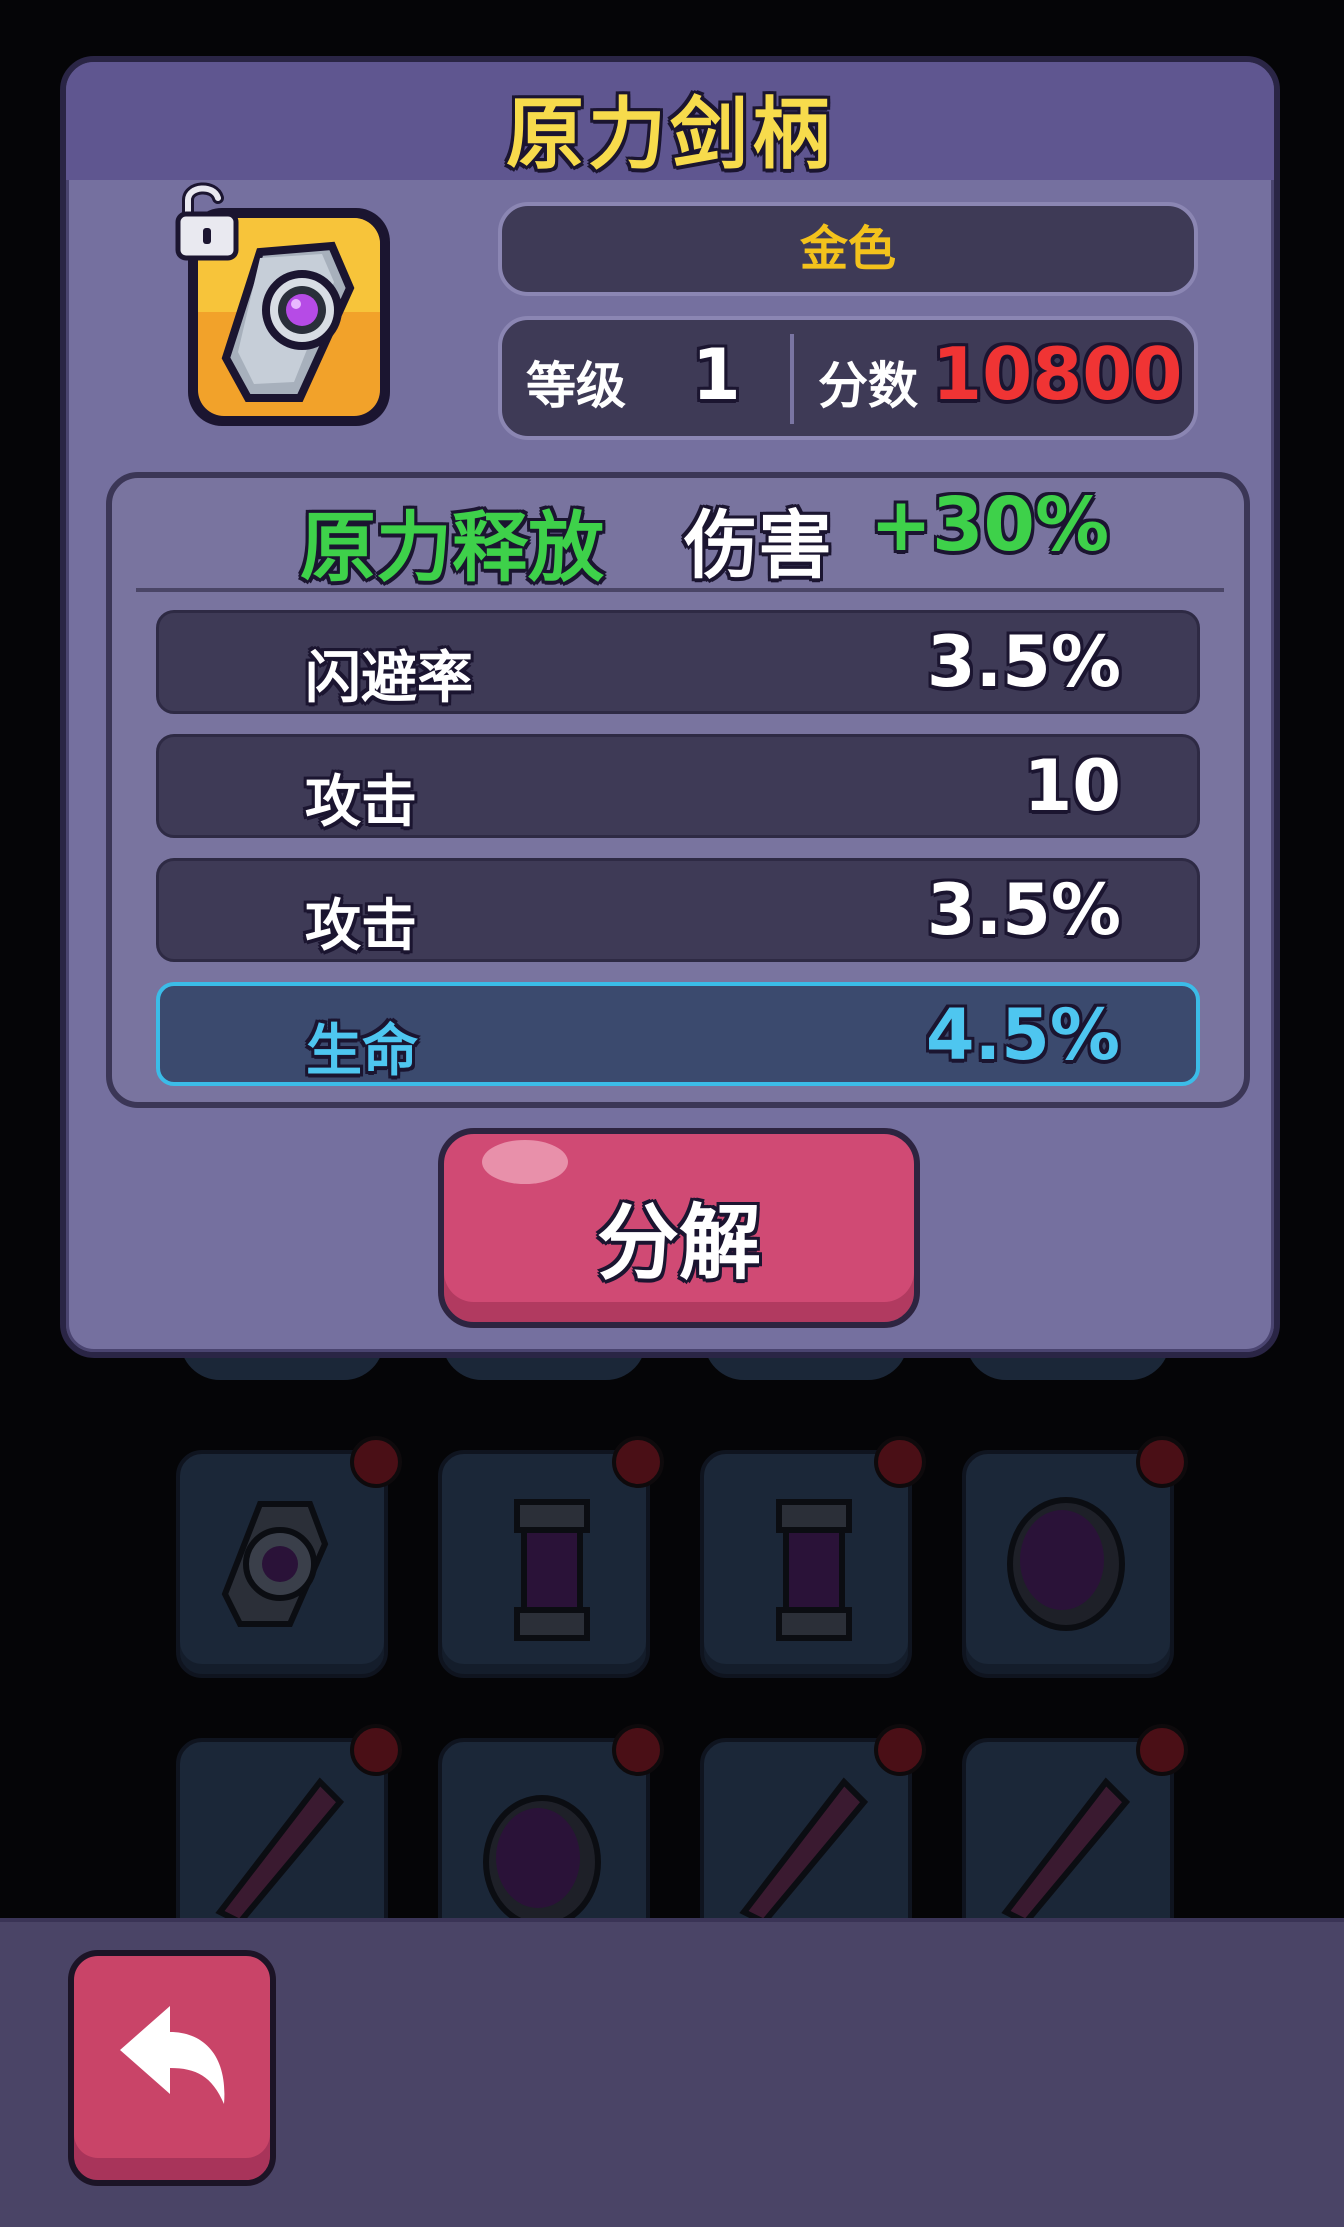  What do you see at coordinates (1072, 786) in the screenshot?
I see `attribute-value: 10` at bounding box center [1072, 786].